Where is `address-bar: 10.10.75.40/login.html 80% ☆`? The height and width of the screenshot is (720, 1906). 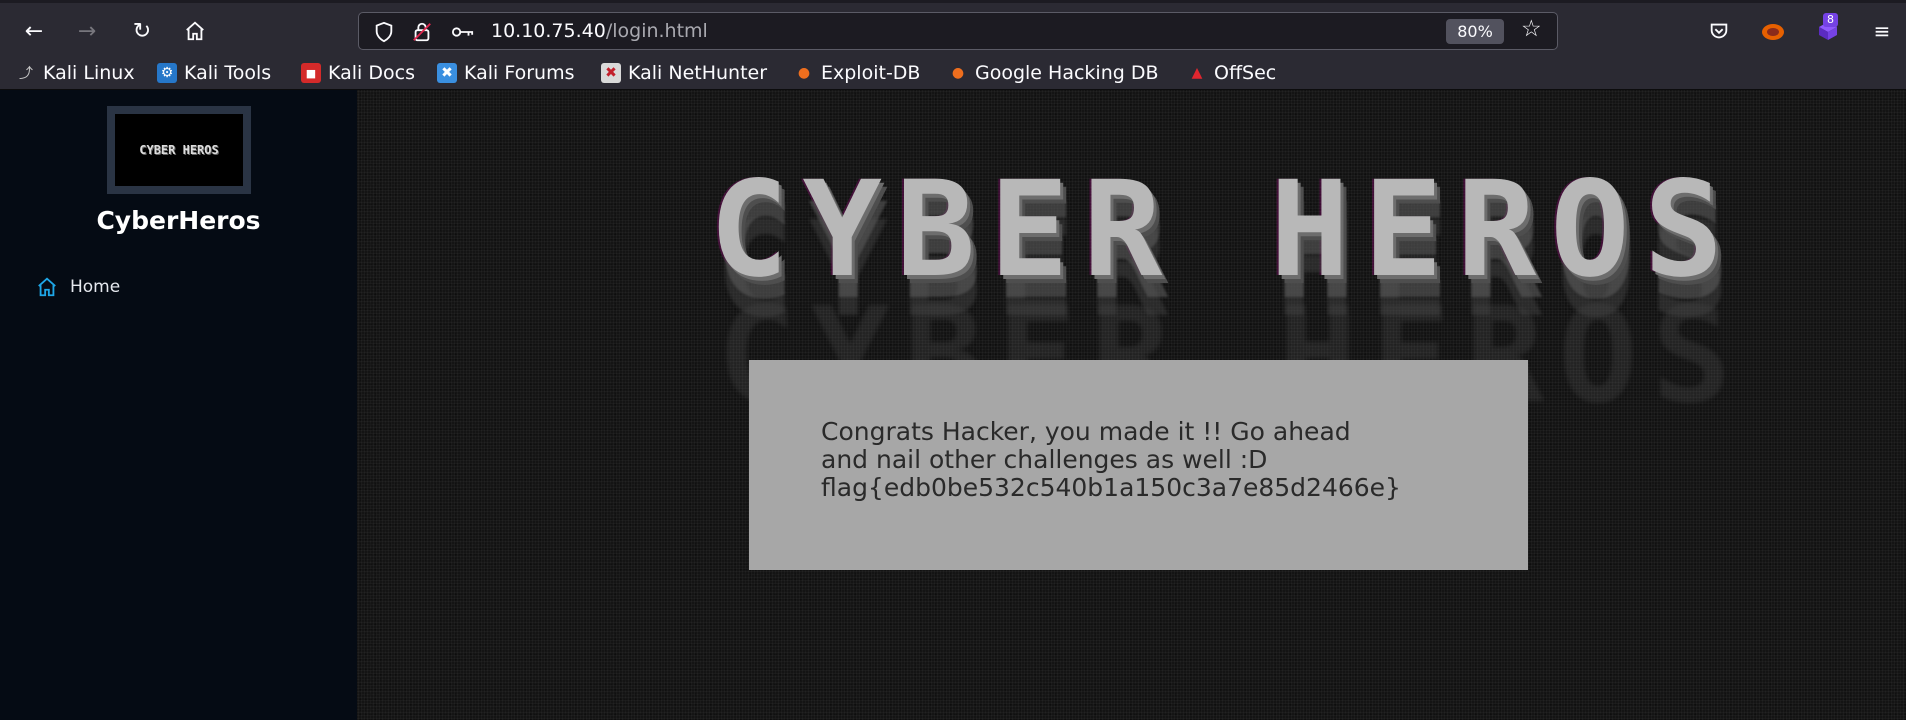 address-bar: 10.10.75.40/login.html 80% ☆ is located at coordinates (958, 31).